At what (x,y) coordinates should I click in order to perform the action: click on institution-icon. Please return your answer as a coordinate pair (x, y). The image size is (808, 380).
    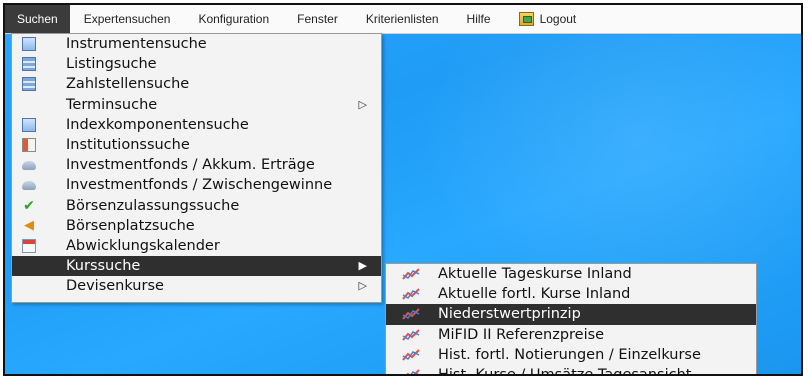
    Looking at the image, I should click on (29, 144).